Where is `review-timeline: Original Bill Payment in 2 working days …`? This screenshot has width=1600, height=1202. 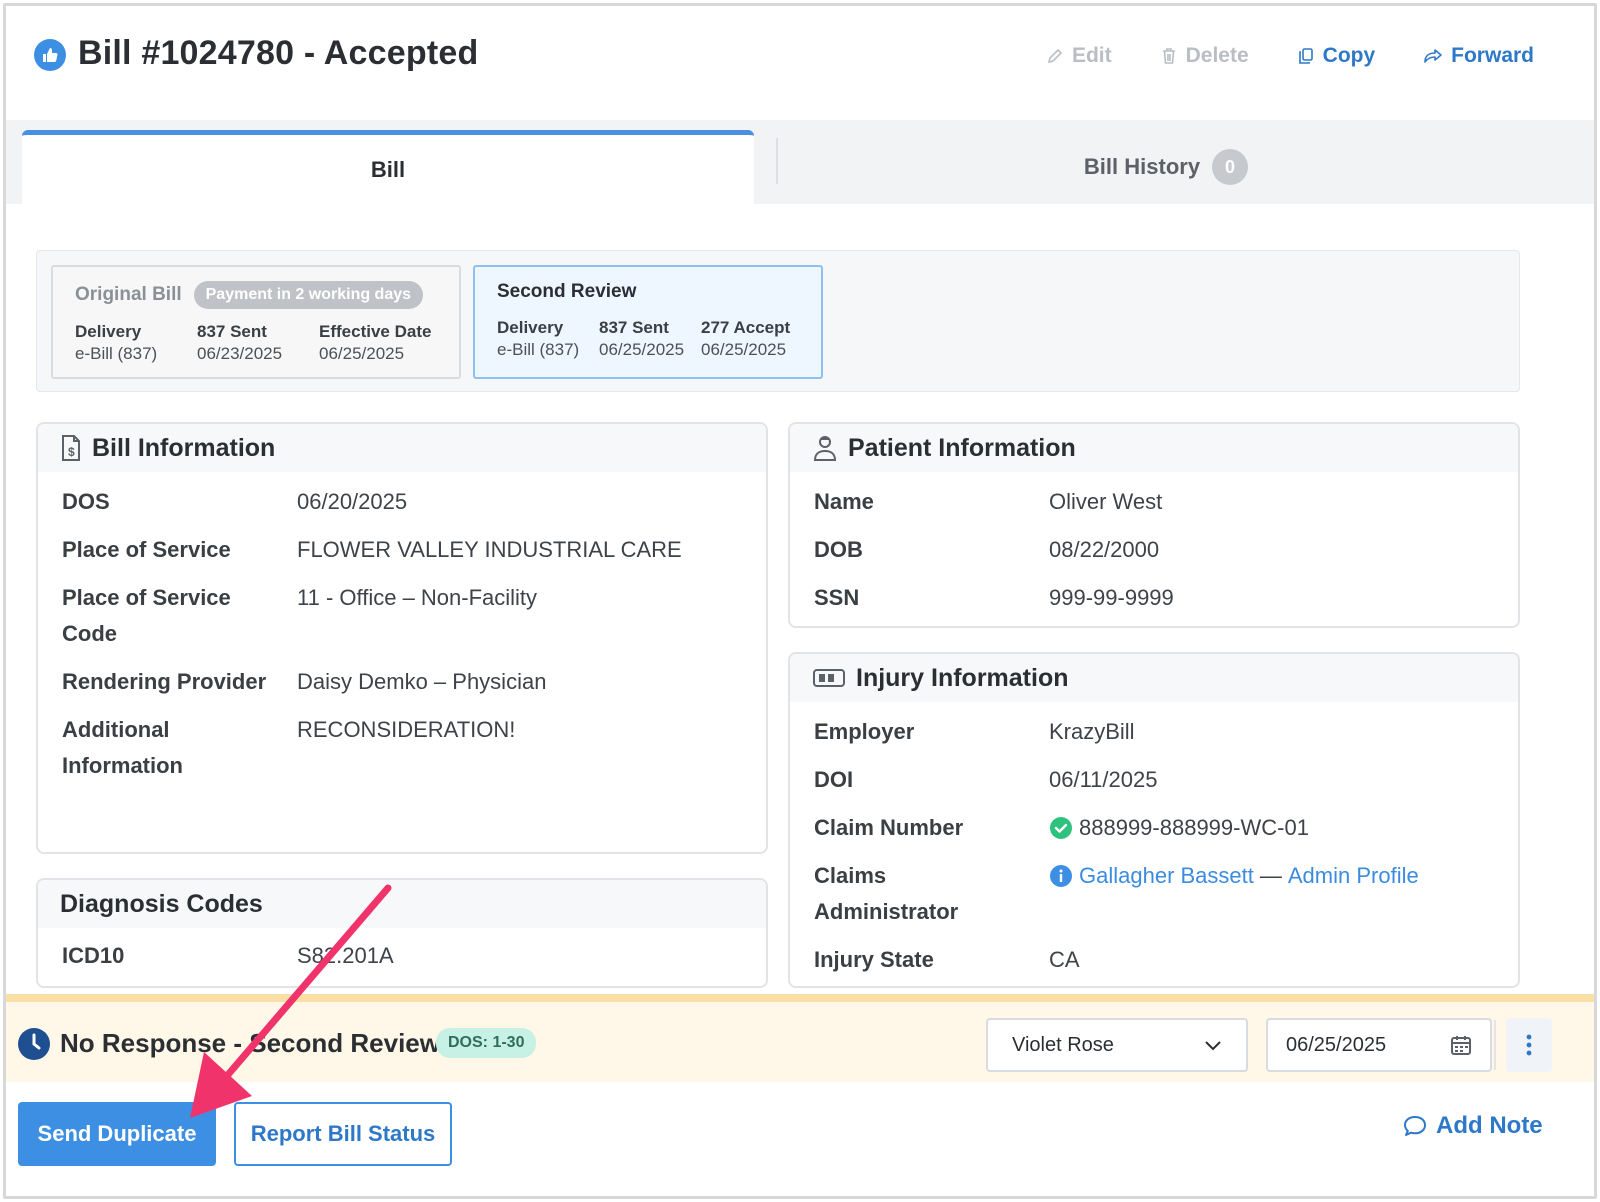 review-timeline: Original Bill Payment in 2 working days … is located at coordinates (778, 321).